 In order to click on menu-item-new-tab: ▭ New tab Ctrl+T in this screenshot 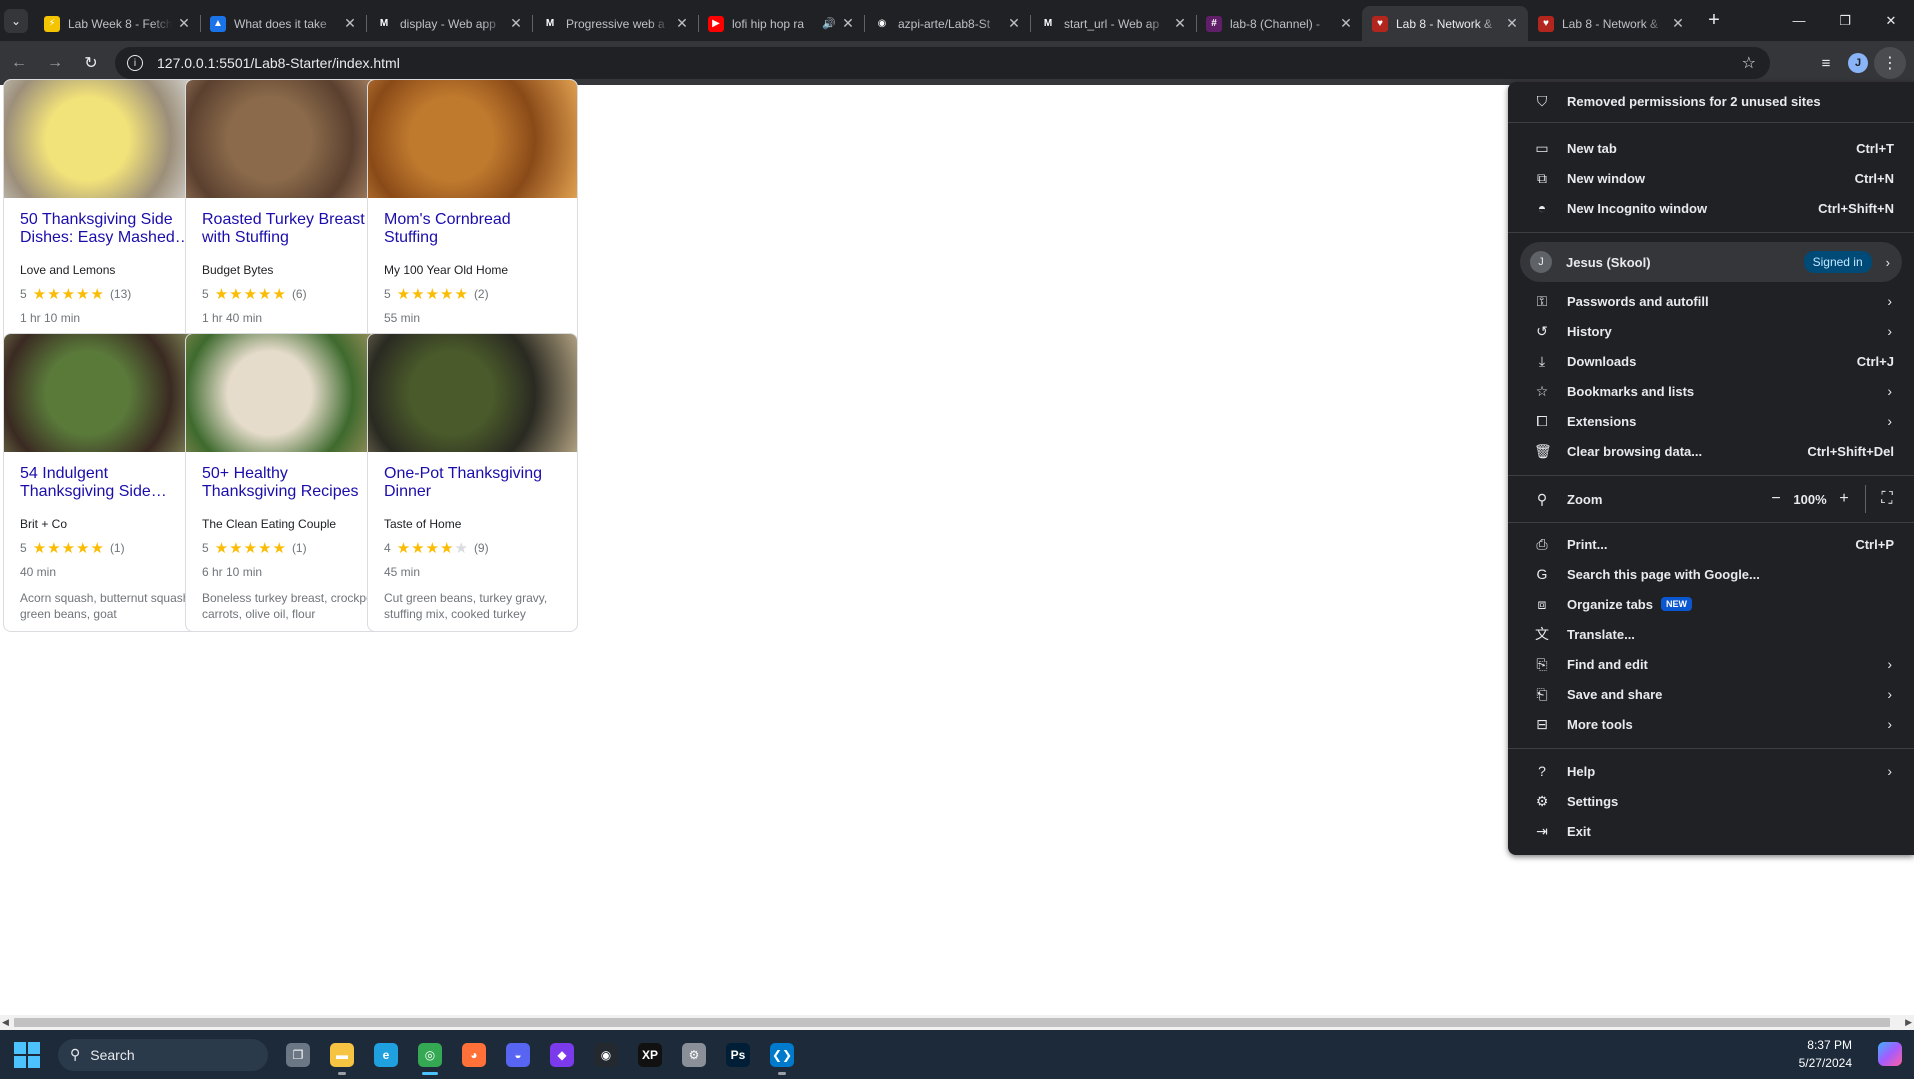, I will do `click(1711, 148)`.